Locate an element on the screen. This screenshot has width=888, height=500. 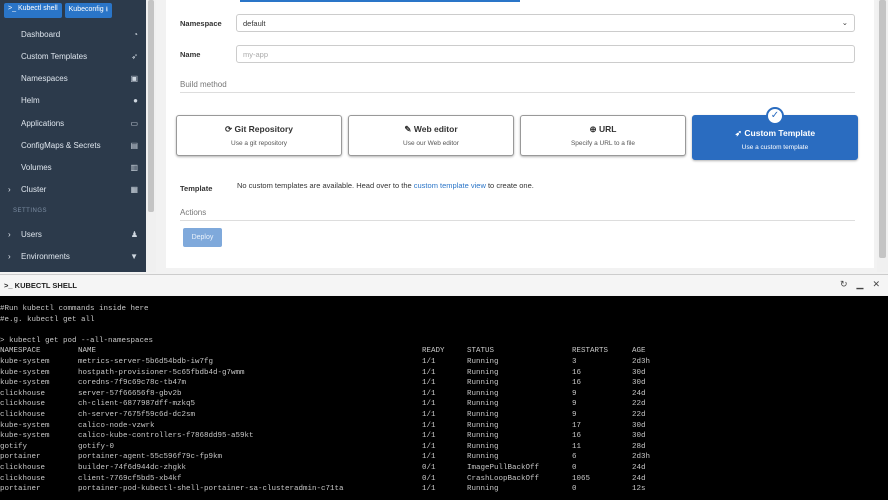
terminal-command: > kubectl get pod --all-namespaces is located at coordinates (444, 341).